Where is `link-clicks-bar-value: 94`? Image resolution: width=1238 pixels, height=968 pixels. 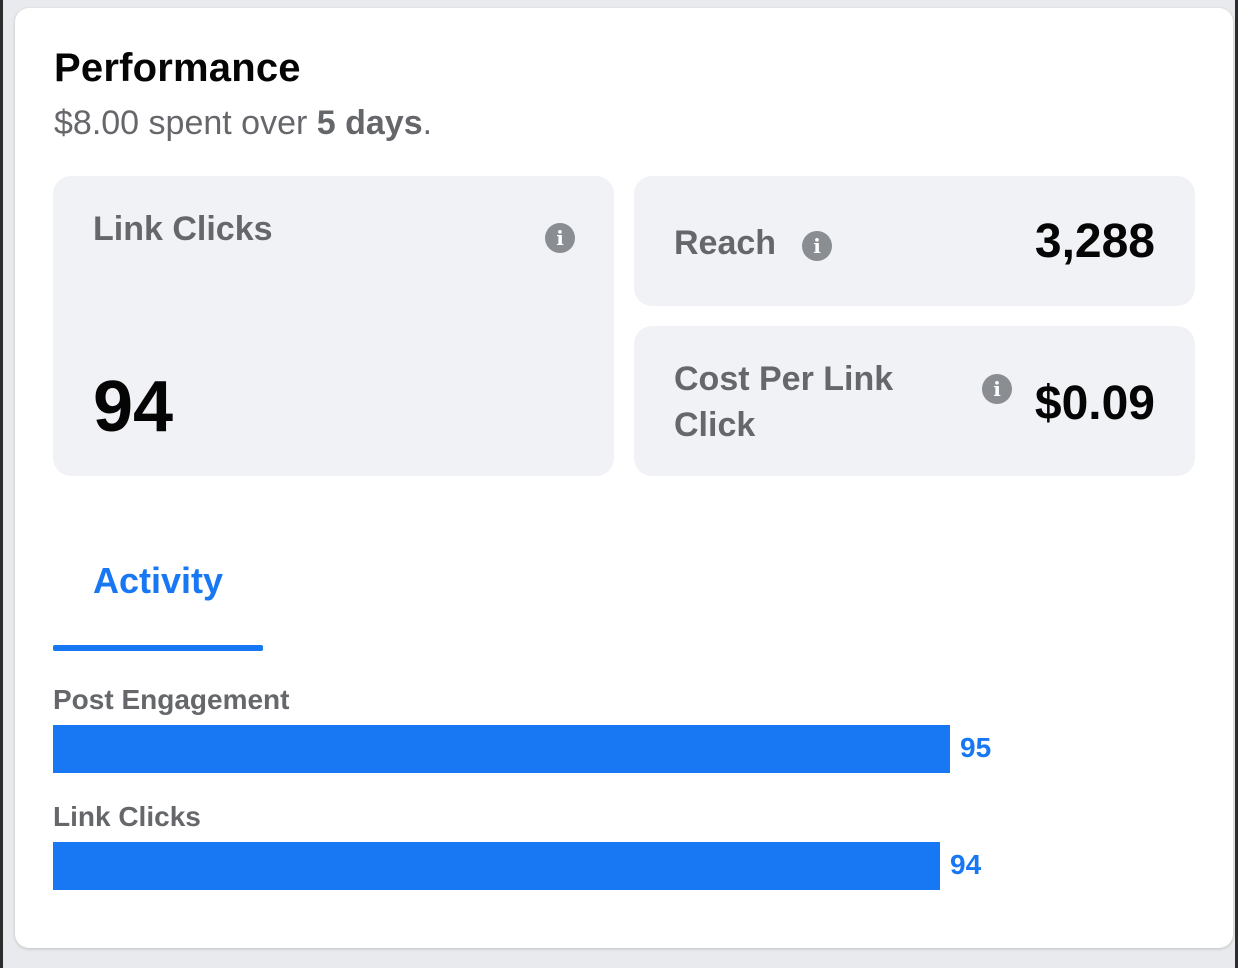 link-clicks-bar-value: 94 is located at coordinates (966, 864).